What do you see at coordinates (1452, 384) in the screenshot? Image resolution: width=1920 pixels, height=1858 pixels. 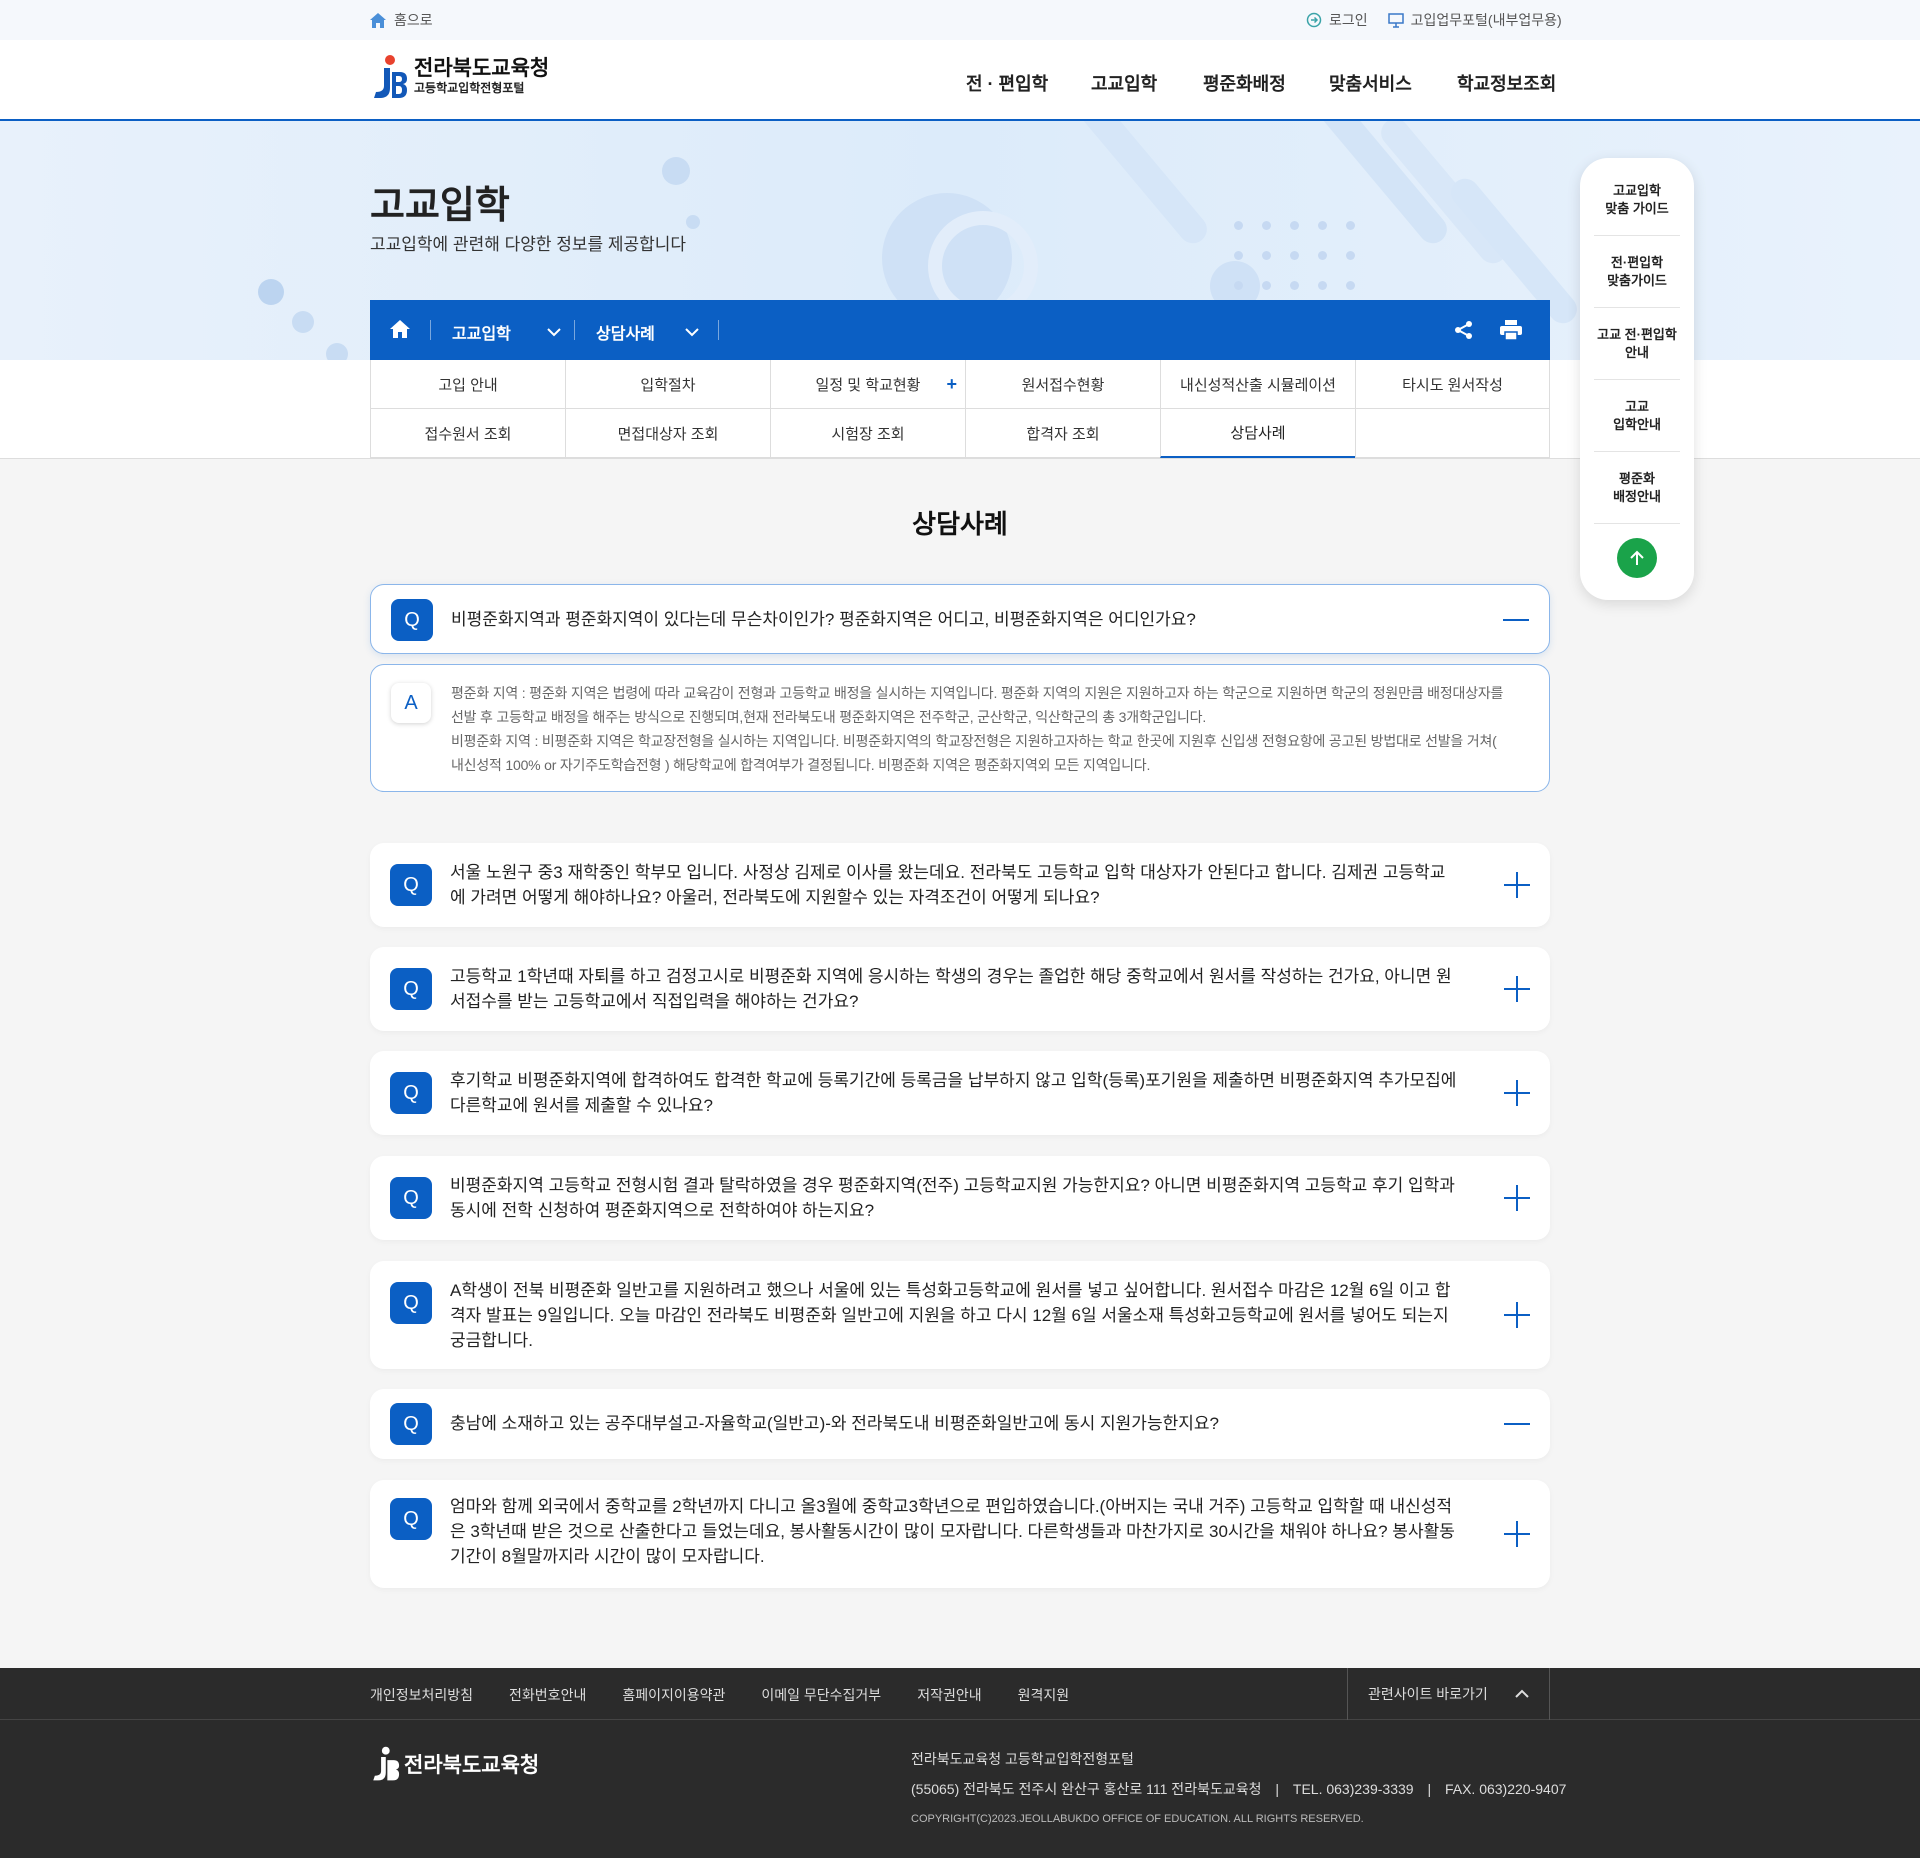 I see `tab-other-region-application: 타시도 원서작성` at bounding box center [1452, 384].